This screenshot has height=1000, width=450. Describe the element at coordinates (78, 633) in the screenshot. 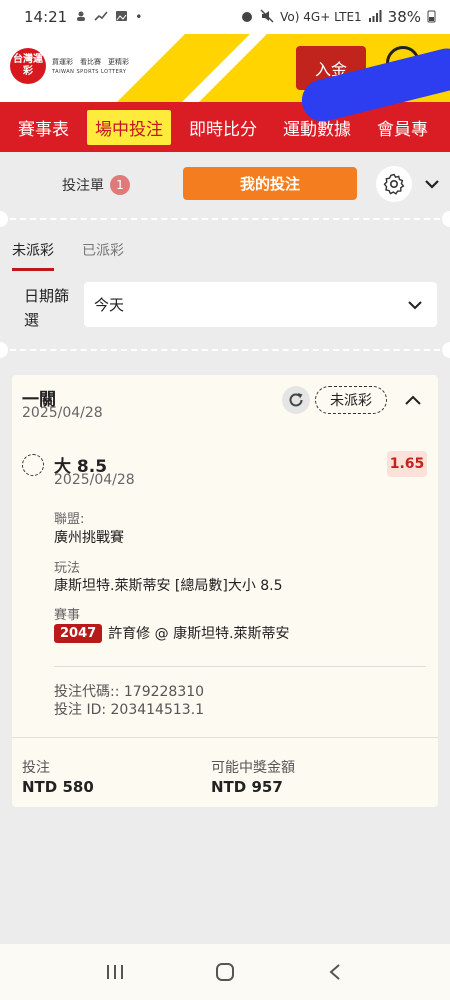

I see `event-id-badge: 2047` at that location.